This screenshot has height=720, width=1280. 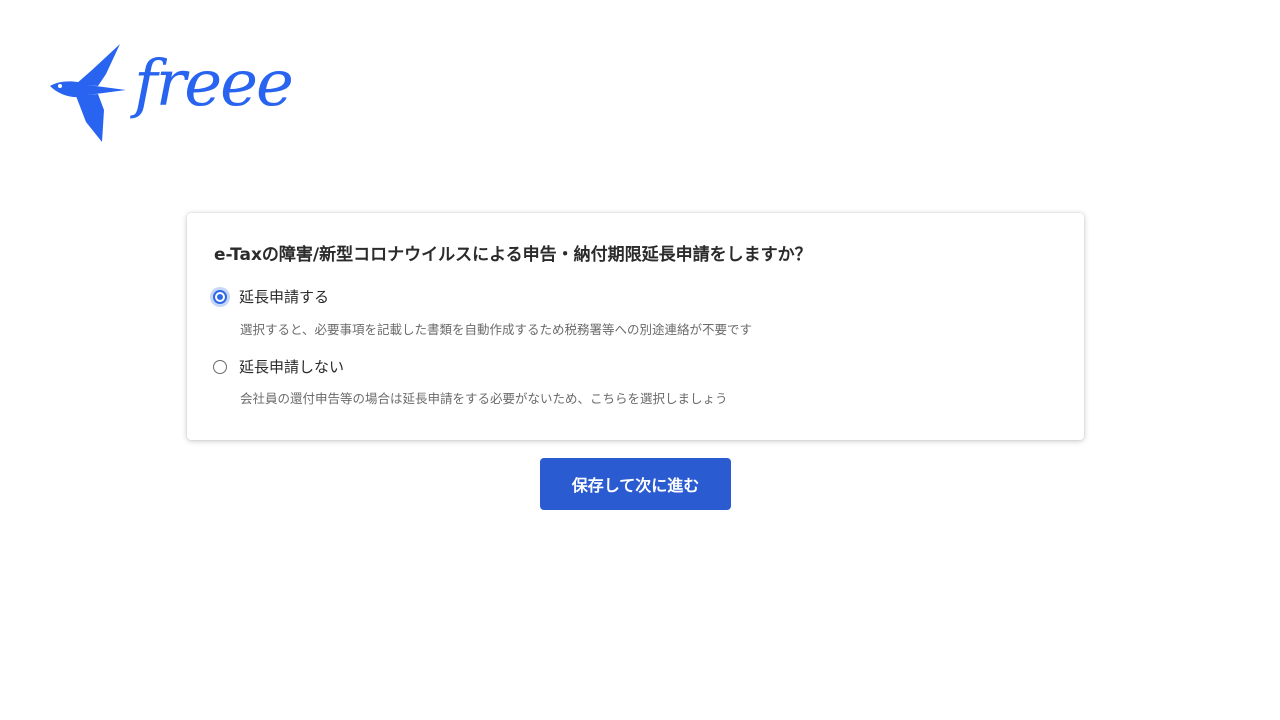 I want to click on save-and-next-button: 保存して次に進む, so click(x=635, y=484).